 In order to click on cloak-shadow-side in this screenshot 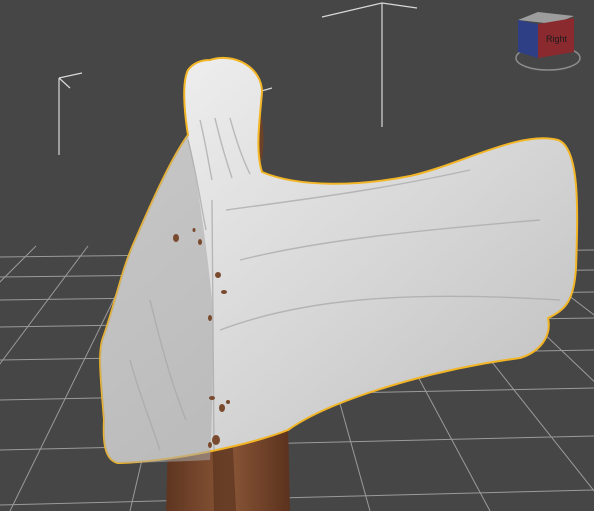, I will do `click(156, 299)`.